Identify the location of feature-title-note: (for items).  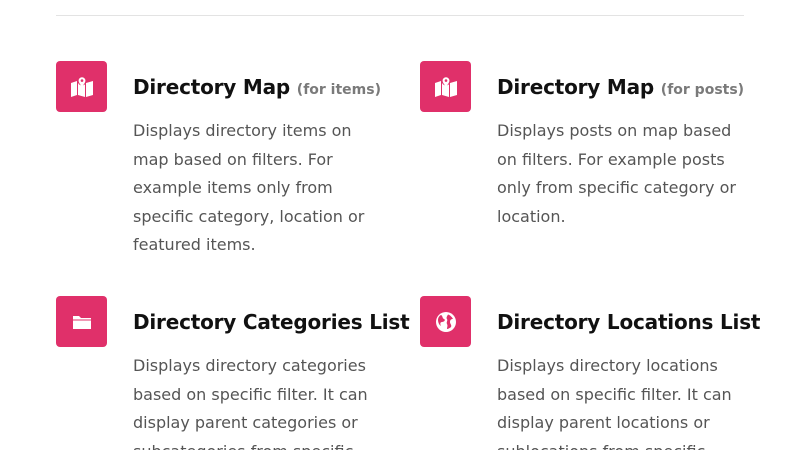
(338, 90).